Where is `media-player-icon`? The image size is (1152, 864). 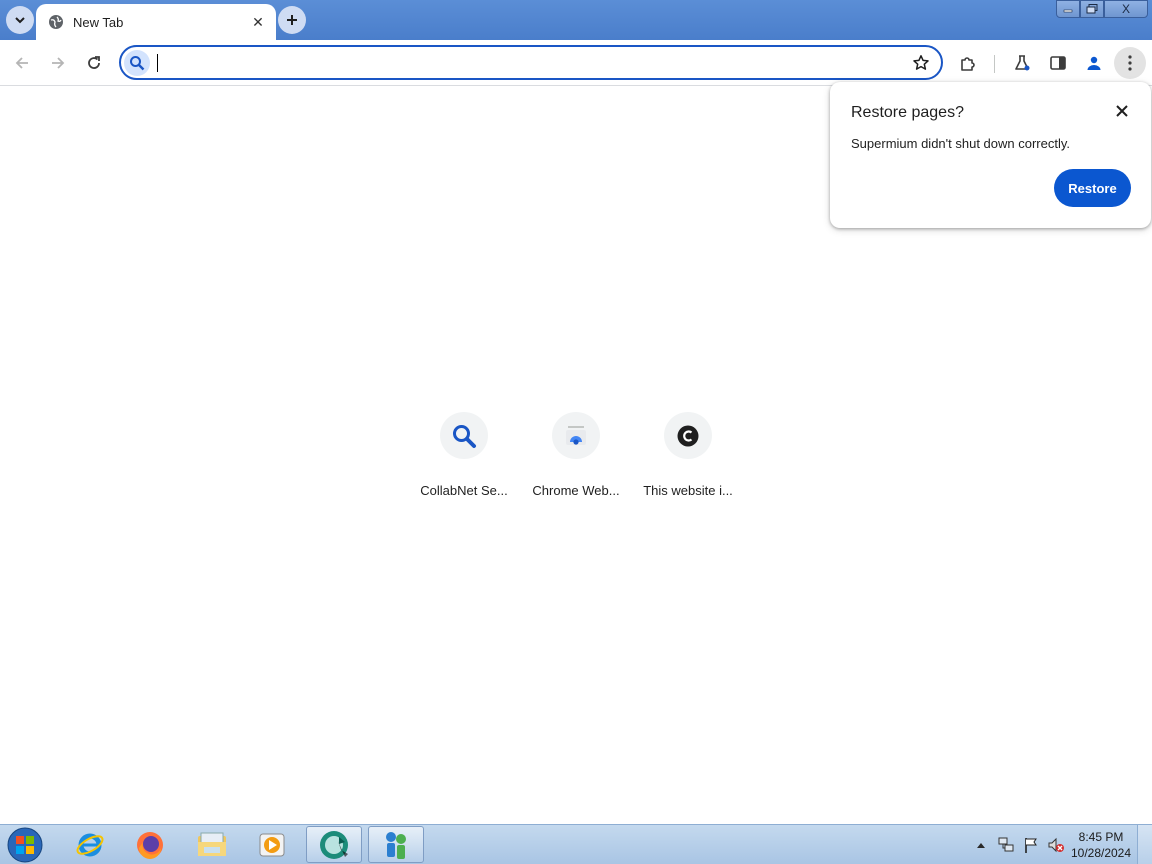 media-player-icon is located at coordinates (272, 844).